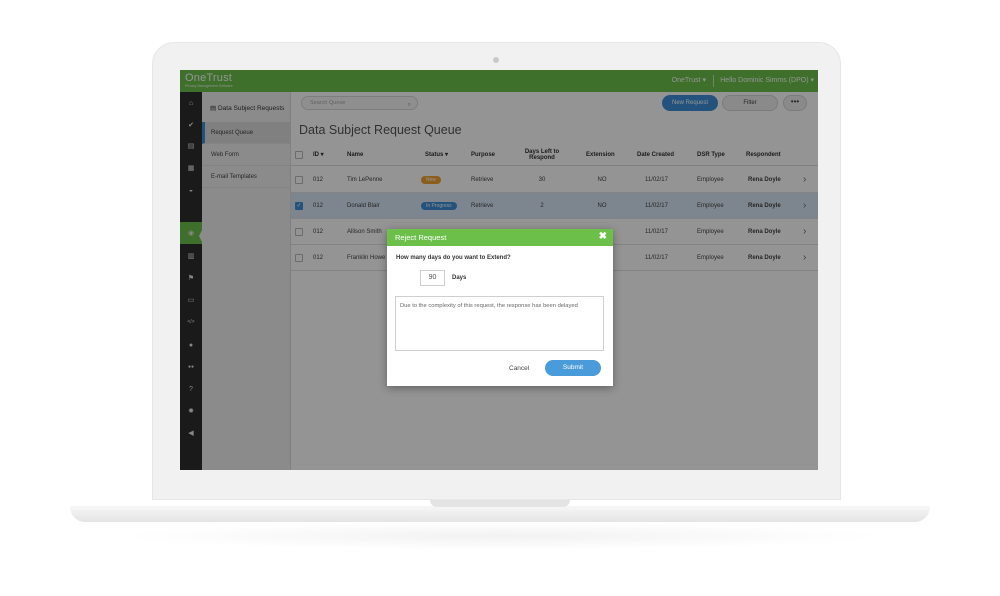 Image resolution: width=1000 pixels, height=596 pixels. Describe the element at coordinates (500, 237) in the screenshot. I see `dialog-header: Reject Request ✖` at that location.